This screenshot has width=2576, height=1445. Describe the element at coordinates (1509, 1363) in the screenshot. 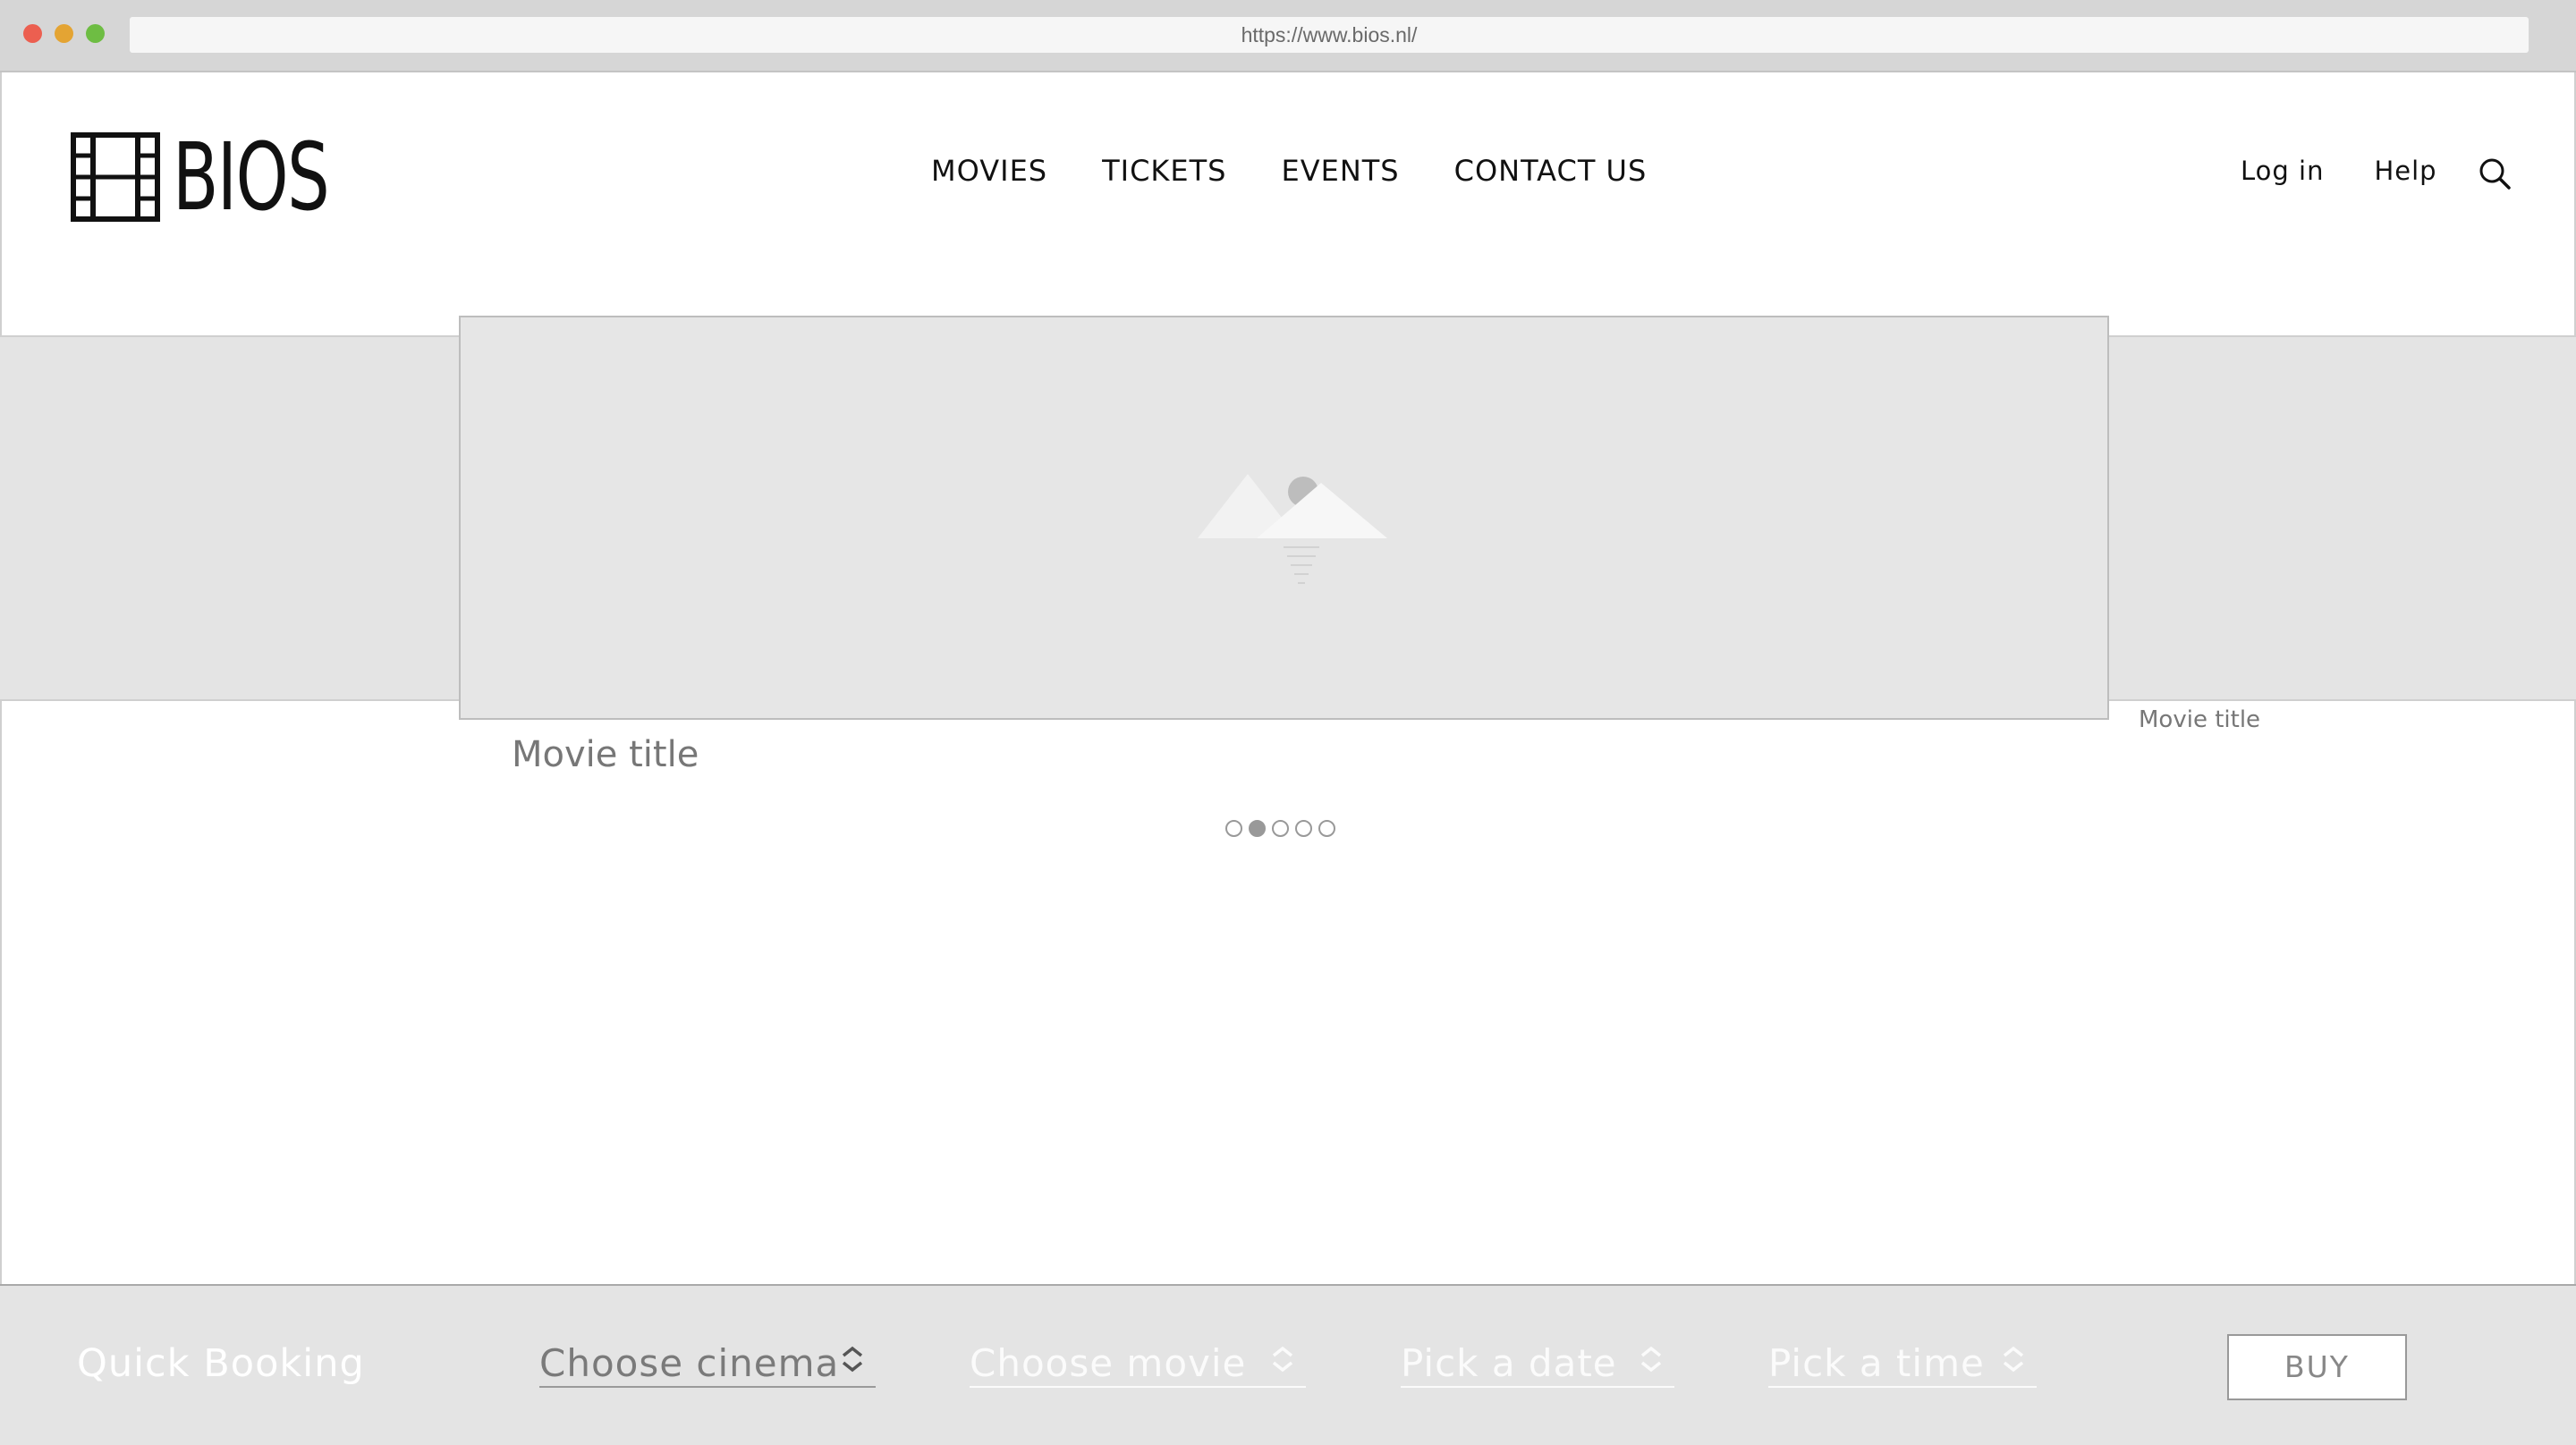

I see `date-select-value: Pick a date` at that location.